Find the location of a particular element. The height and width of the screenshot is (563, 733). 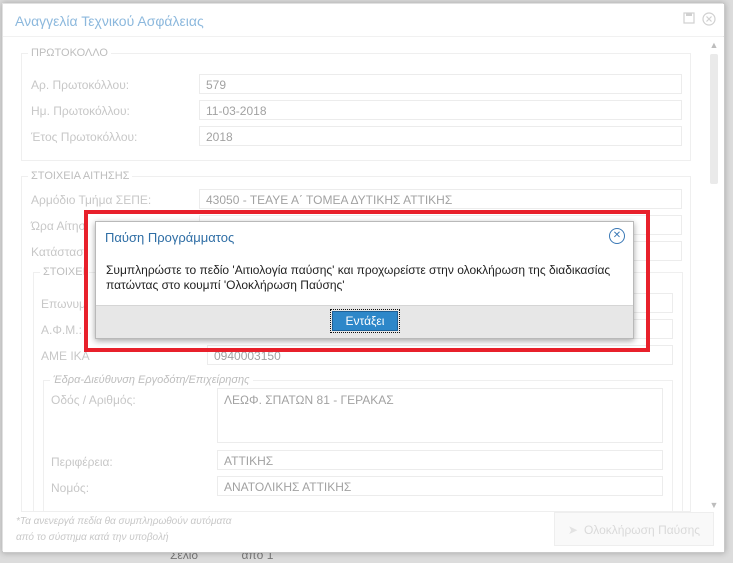

dialog-message-line2: πατώντας στο κουμπί 'Ολοκλήρωση Παύσης' is located at coordinates (225, 285).